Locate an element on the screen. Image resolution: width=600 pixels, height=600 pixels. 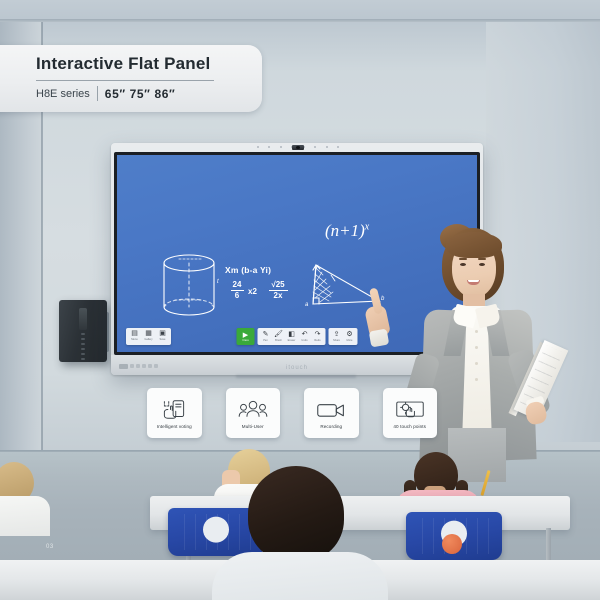
blouse-buttons is located at coordinates (476, 362).